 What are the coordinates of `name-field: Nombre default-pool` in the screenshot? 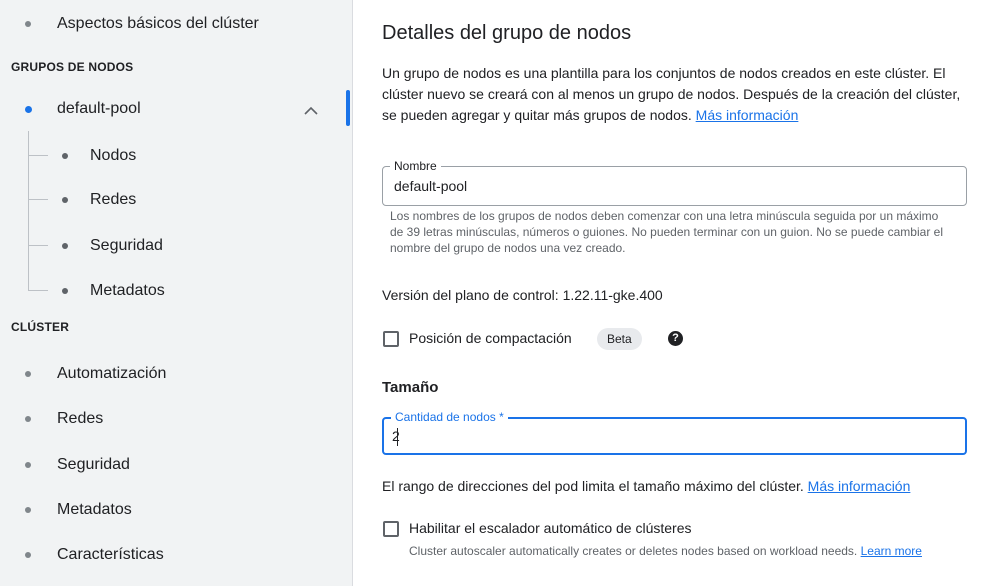 It's located at (674, 182).